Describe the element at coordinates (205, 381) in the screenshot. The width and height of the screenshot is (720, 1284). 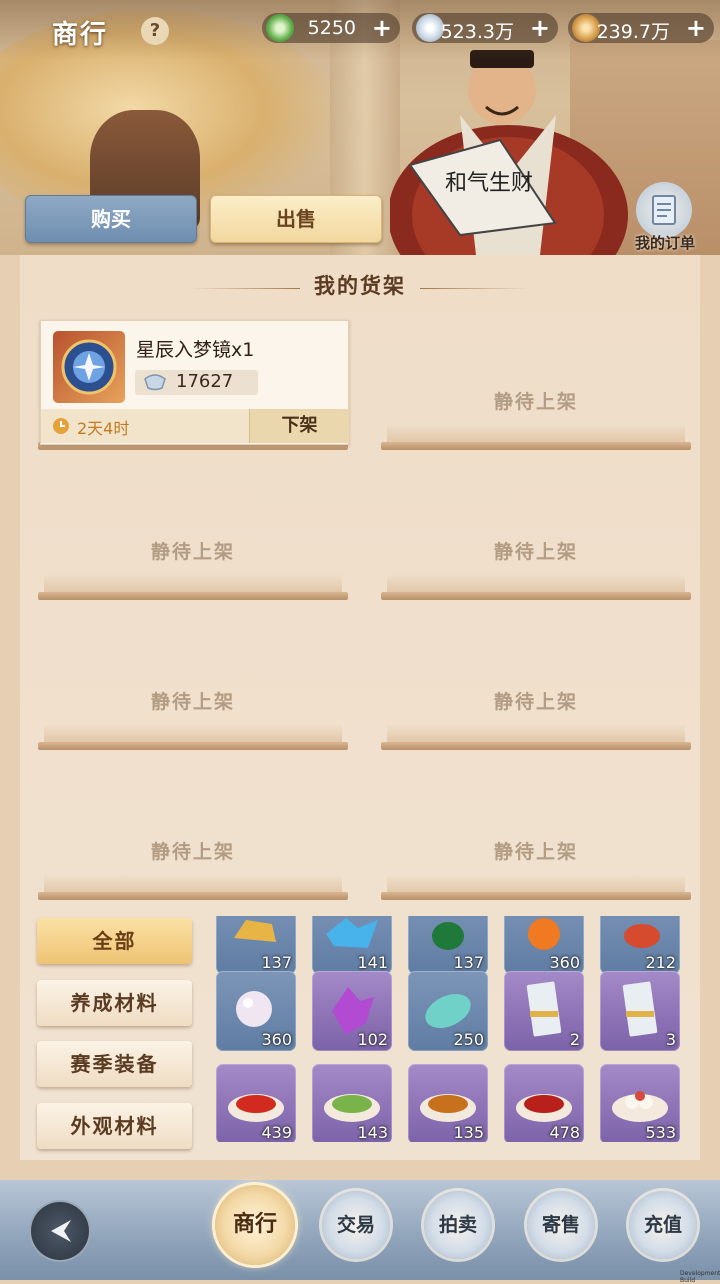
I see `listing-price: 17627` at that location.